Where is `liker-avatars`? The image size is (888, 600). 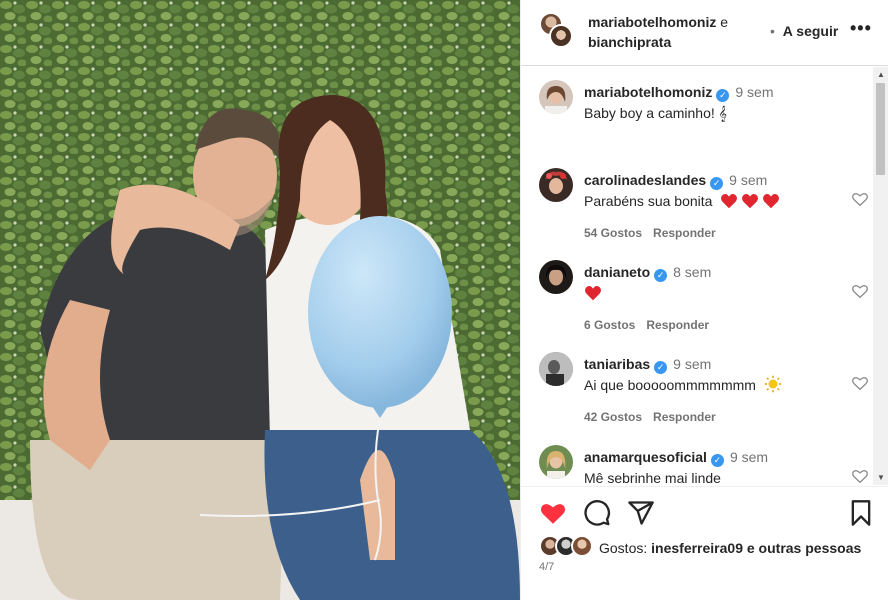 liker-avatars is located at coordinates (567, 547).